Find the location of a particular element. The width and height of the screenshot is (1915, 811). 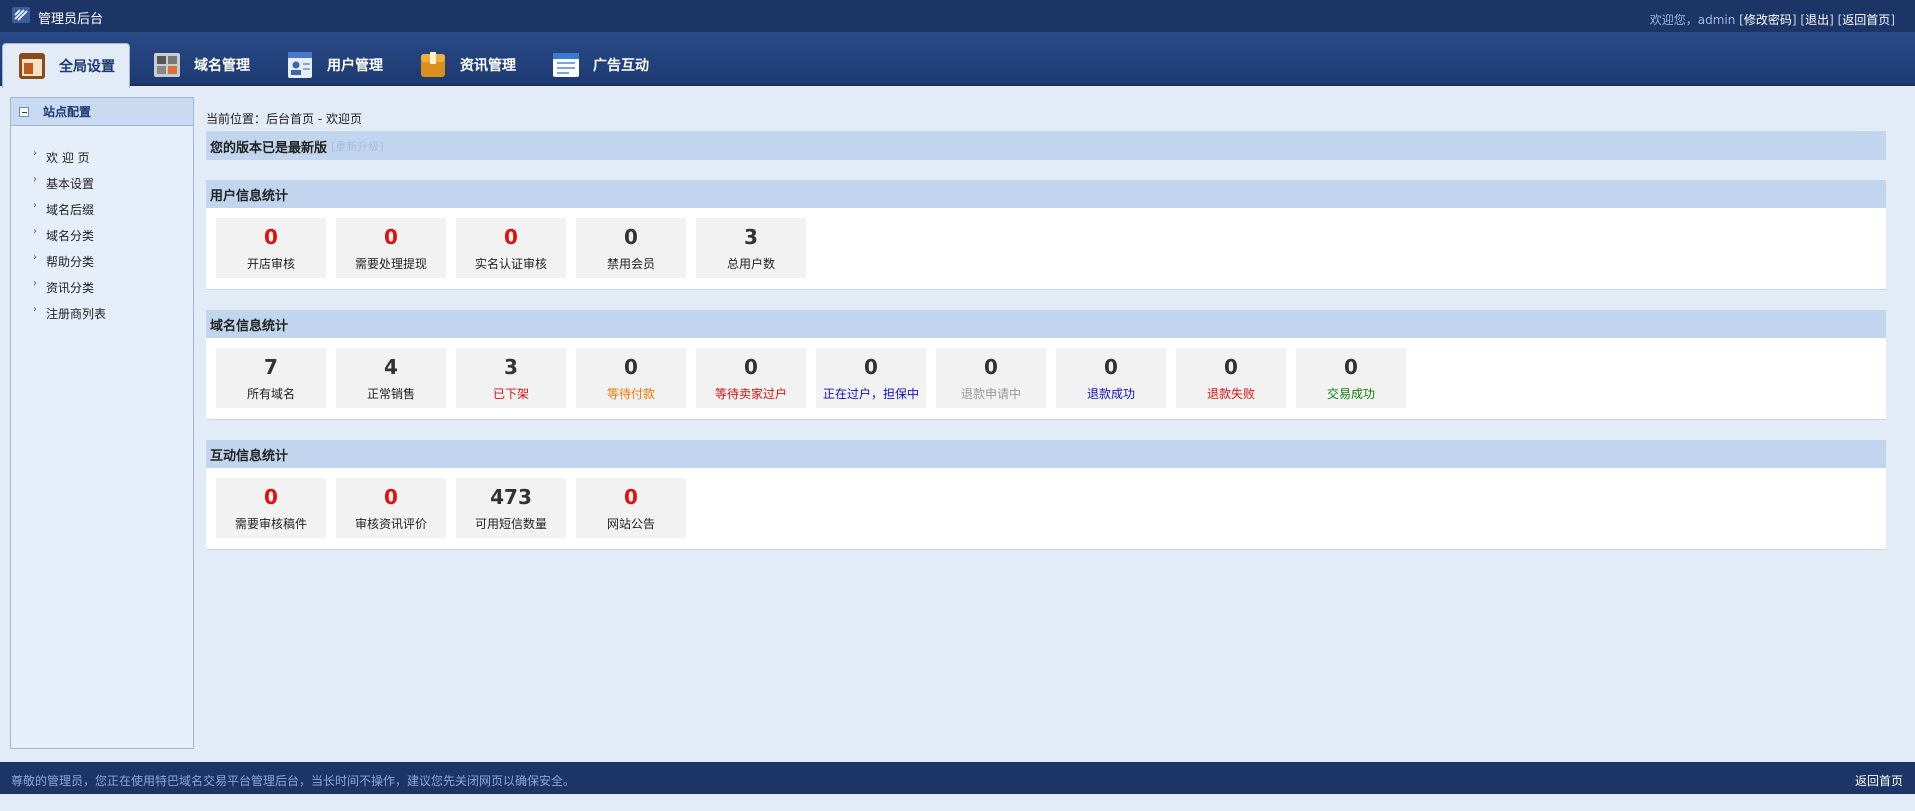

stat-label: 审核资讯评价 is located at coordinates (390, 523).